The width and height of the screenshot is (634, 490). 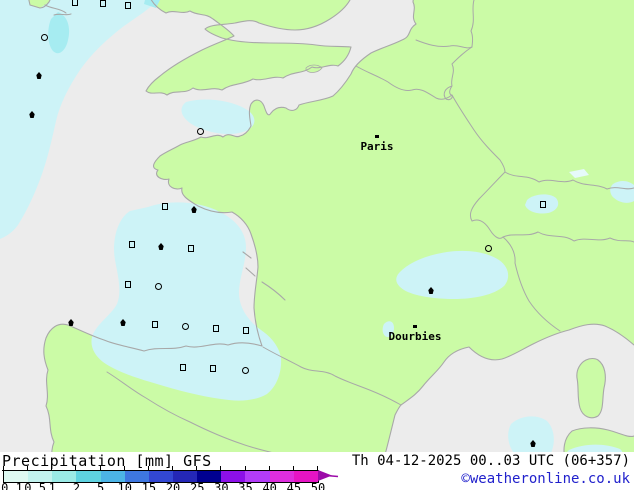 What do you see at coordinates (35, 485) in the screenshot?
I see `legend-tick-label: 0.5` at bounding box center [35, 485].